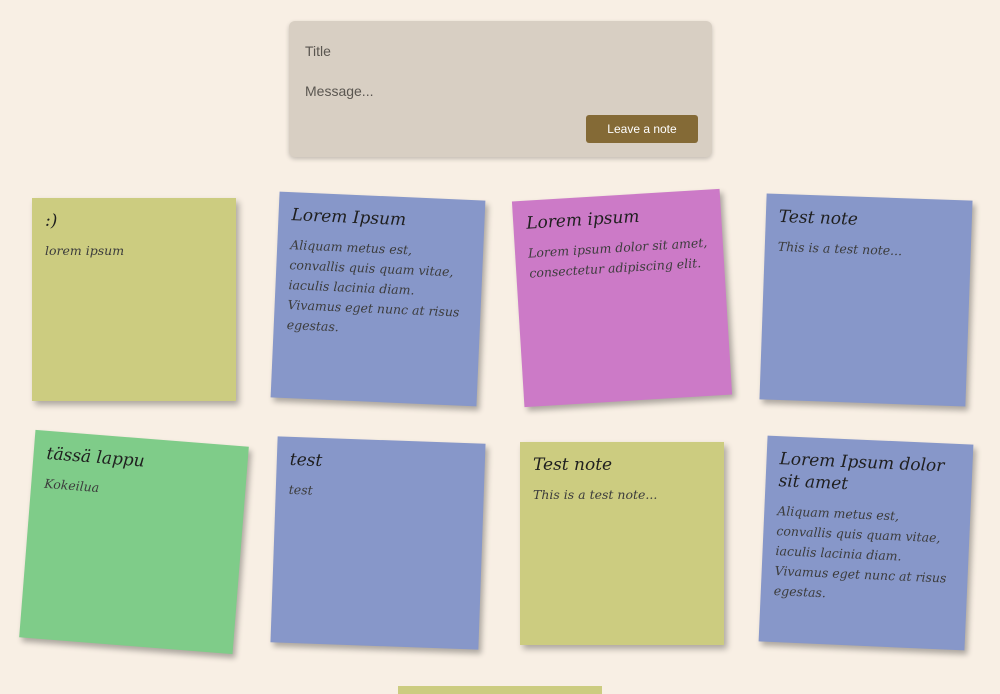 This screenshot has height=694, width=1000. Describe the element at coordinates (85, 250) in the screenshot. I see `note-body: lorem ipsum` at that location.